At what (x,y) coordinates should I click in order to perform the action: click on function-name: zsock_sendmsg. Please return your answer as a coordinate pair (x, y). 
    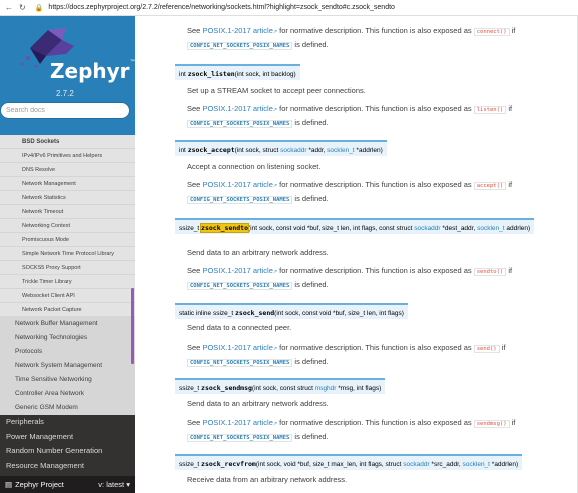
    Looking at the image, I should click on (226, 388).